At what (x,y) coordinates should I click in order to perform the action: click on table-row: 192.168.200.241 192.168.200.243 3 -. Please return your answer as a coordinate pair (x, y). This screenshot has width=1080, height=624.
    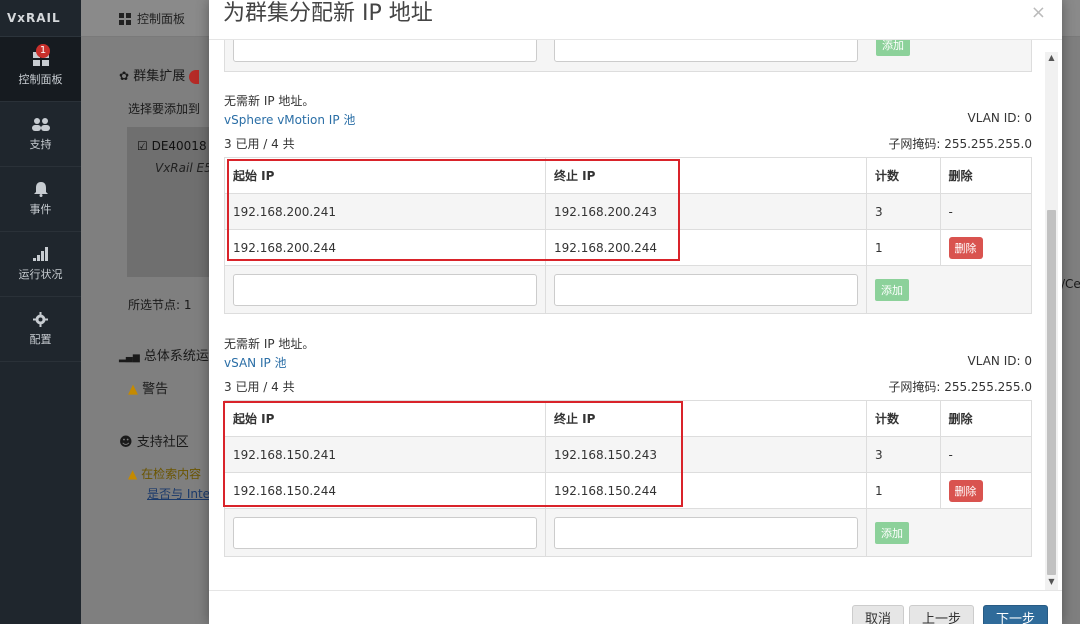
    Looking at the image, I should click on (628, 211).